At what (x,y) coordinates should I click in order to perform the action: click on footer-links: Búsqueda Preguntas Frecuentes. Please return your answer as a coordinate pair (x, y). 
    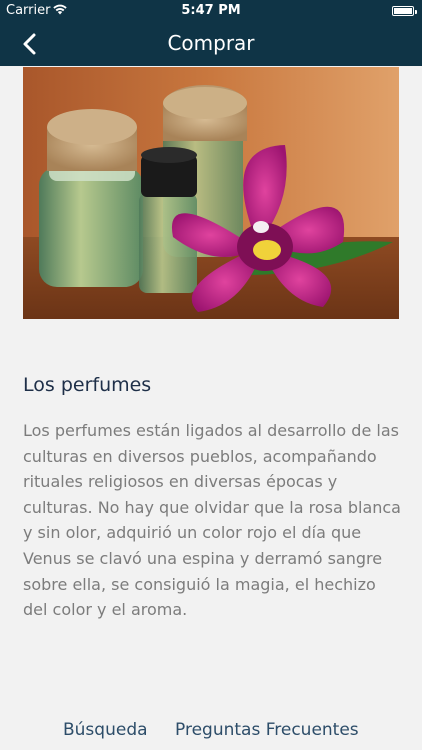
    Looking at the image, I should click on (211, 731).